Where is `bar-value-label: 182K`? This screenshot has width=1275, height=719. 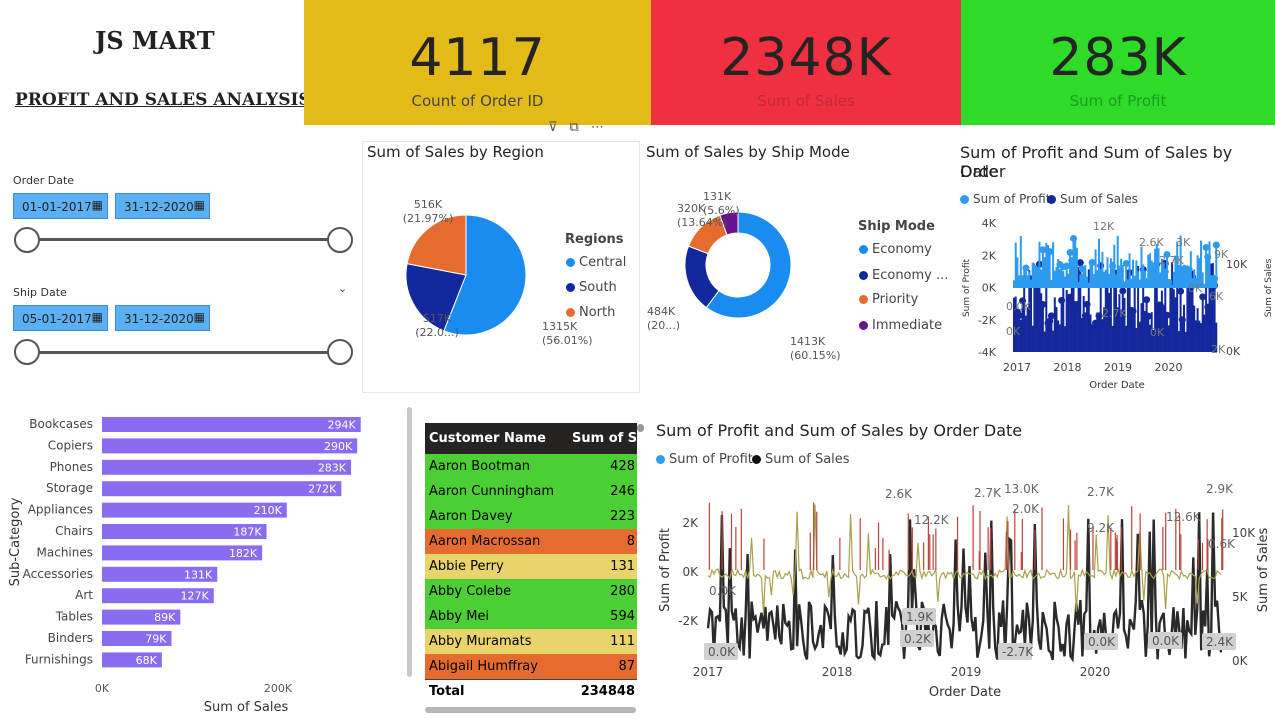 bar-value-label: 182K is located at coordinates (243, 553).